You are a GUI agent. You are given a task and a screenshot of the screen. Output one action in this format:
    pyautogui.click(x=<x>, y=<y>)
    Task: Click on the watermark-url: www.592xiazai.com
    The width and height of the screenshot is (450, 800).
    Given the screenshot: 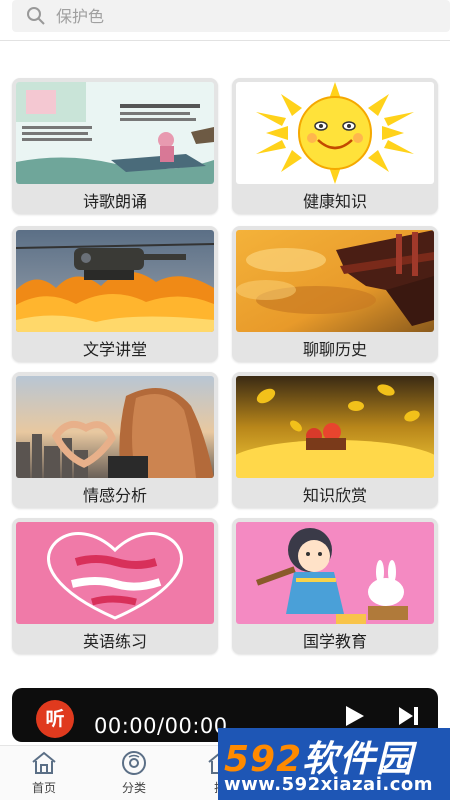 What is the action you would take?
    pyautogui.click(x=328, y=784)
    